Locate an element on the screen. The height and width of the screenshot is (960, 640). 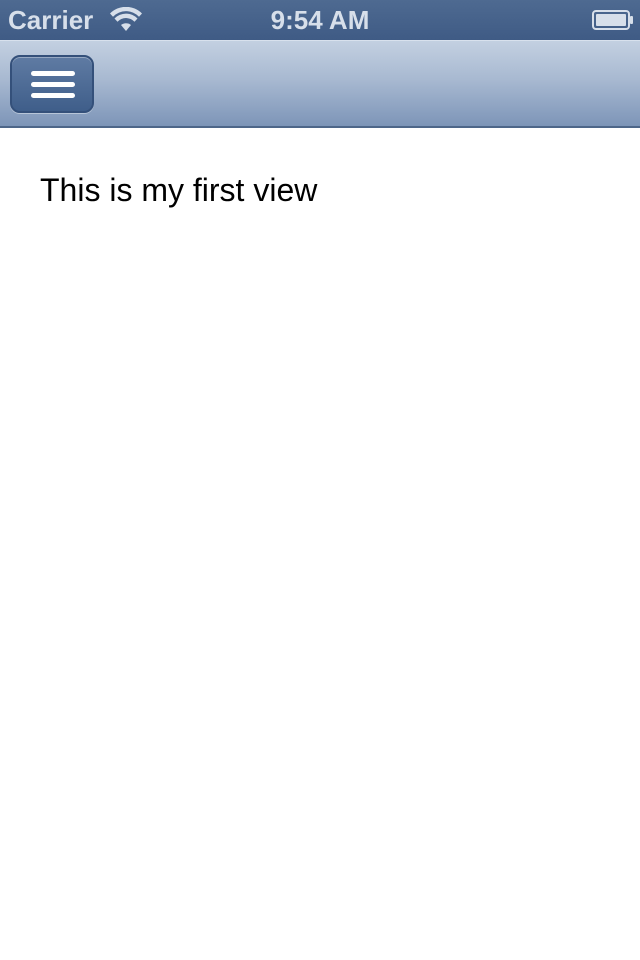
menu-button is located at coordinates (52, 84).